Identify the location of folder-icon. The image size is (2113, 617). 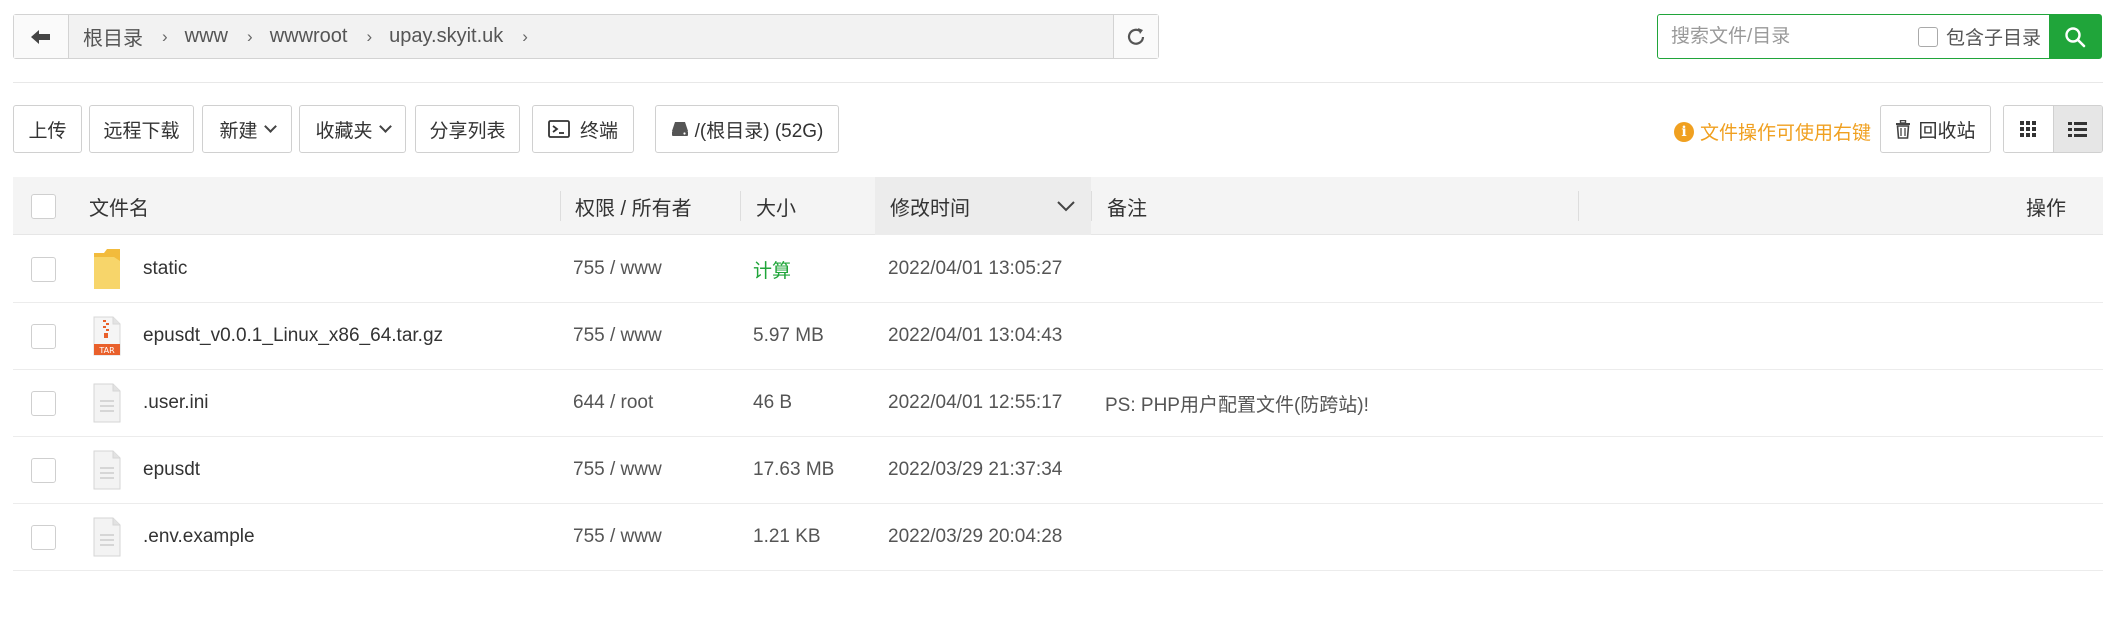
(107, 269).